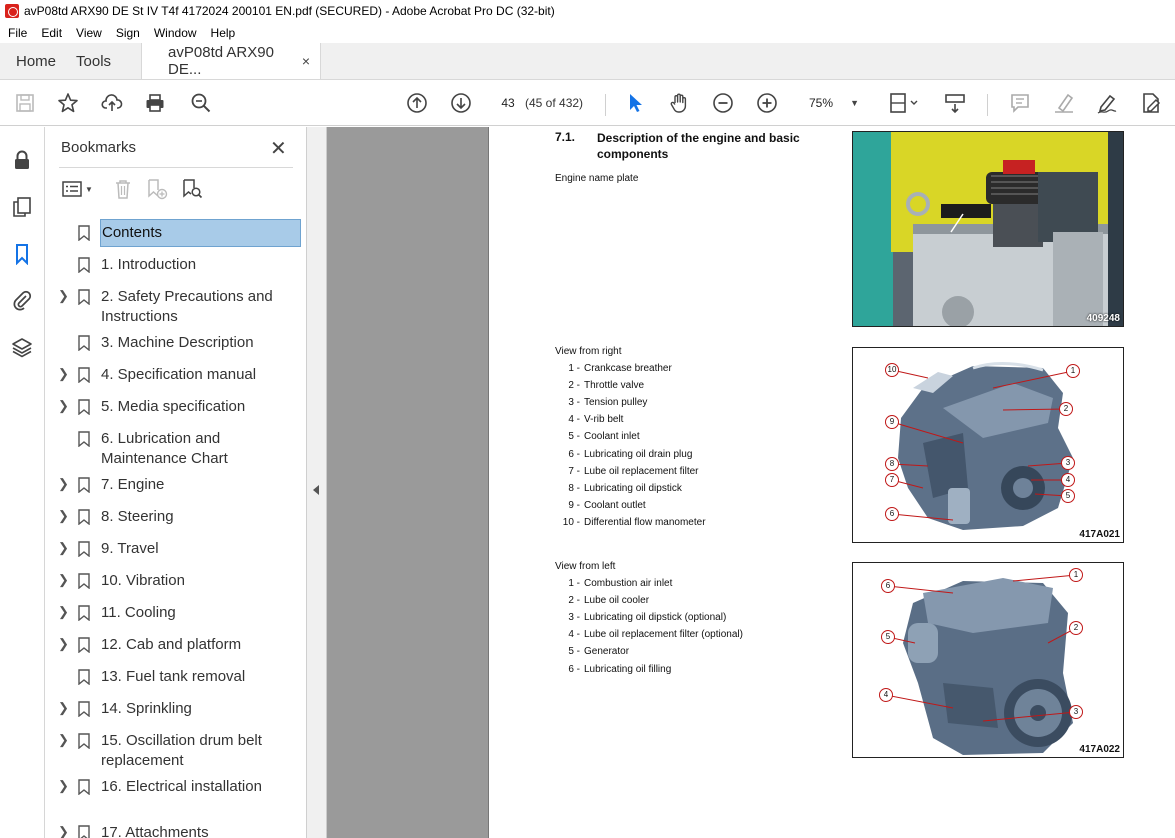 The height and width of the screenshot is (838, 1175). Describe the element at coordinates (617, 601) in the screenshot. I see `legend-text: Lube oil cooler` at that location.